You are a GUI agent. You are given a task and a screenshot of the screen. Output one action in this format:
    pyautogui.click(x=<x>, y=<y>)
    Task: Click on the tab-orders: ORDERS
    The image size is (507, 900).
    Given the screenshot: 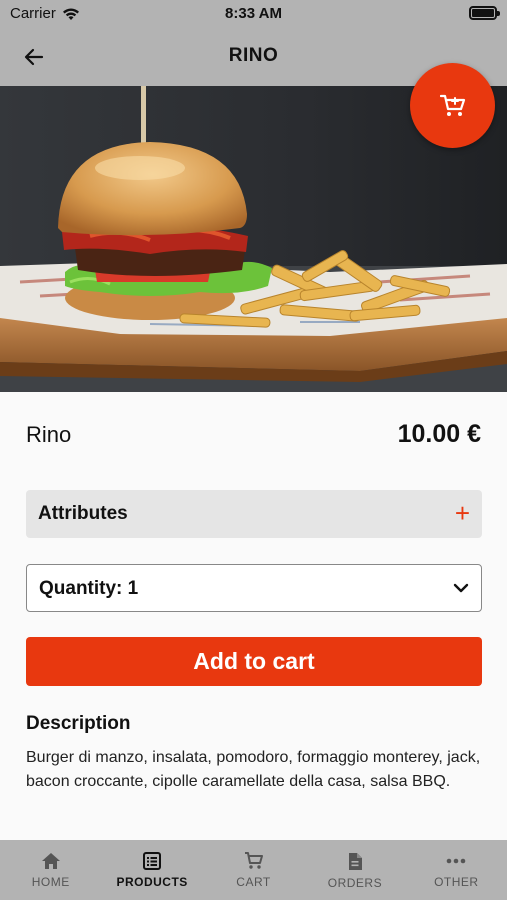 What is the action you would take?
    pyautogui.click(x=354, y=870)
    